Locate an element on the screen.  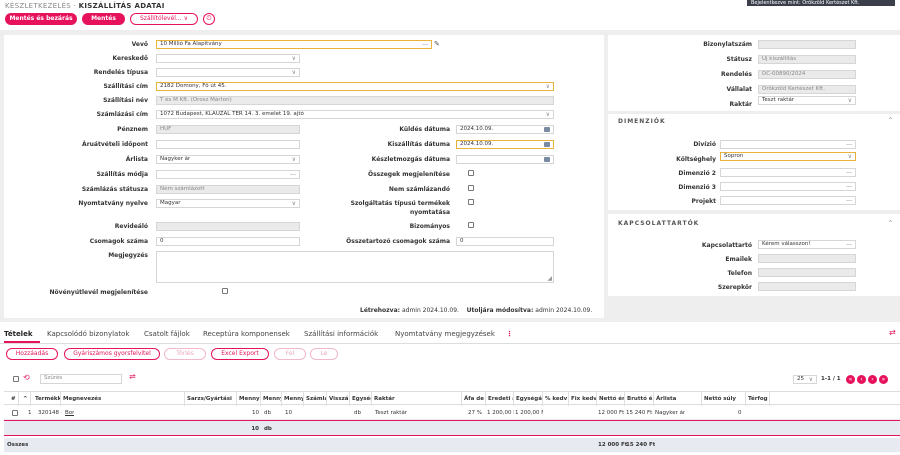
pickup-time-field is located at coordinates (228, 144).